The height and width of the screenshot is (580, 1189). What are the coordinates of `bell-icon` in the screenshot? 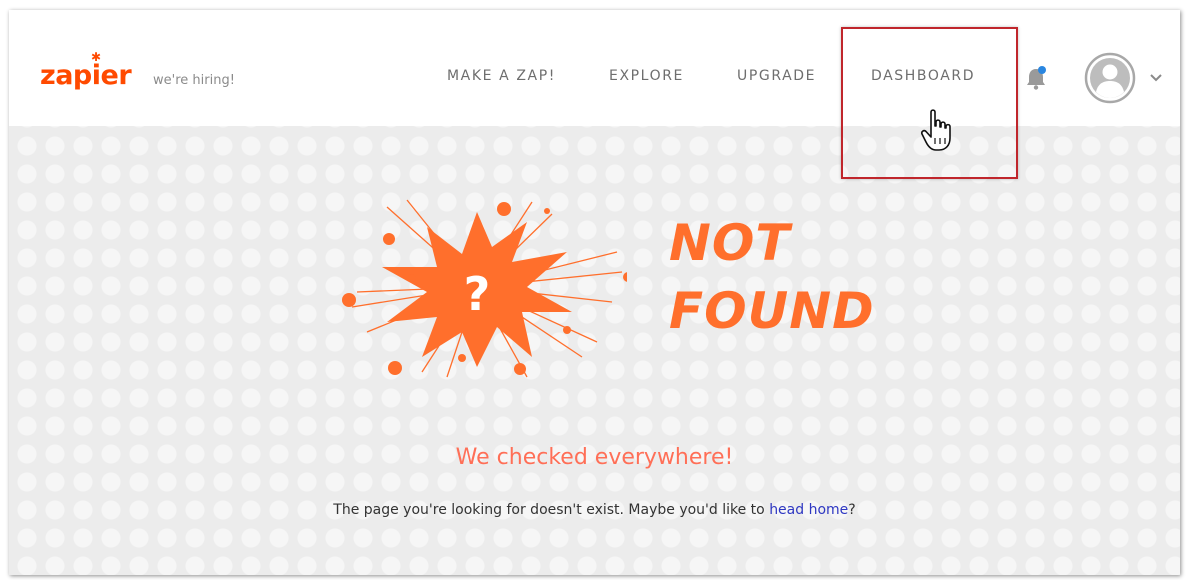 It's located at (1036, 78).